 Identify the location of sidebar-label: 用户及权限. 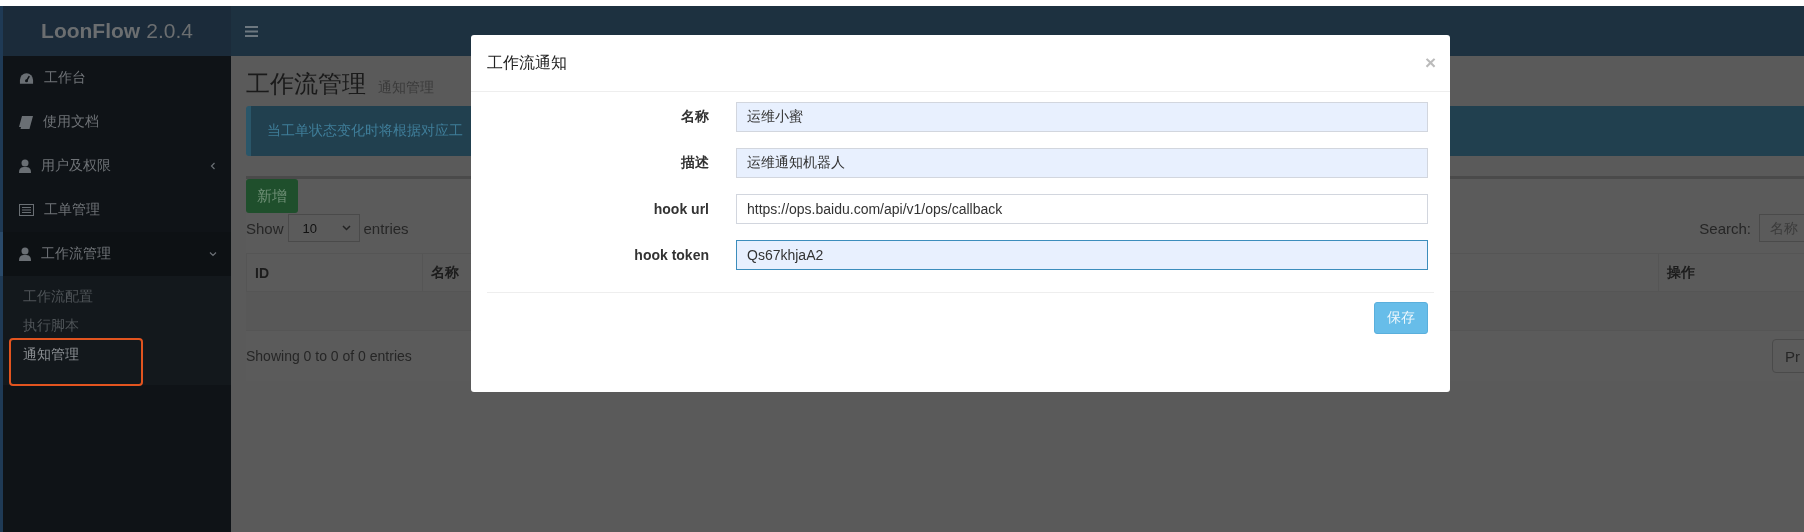
(76, 166).